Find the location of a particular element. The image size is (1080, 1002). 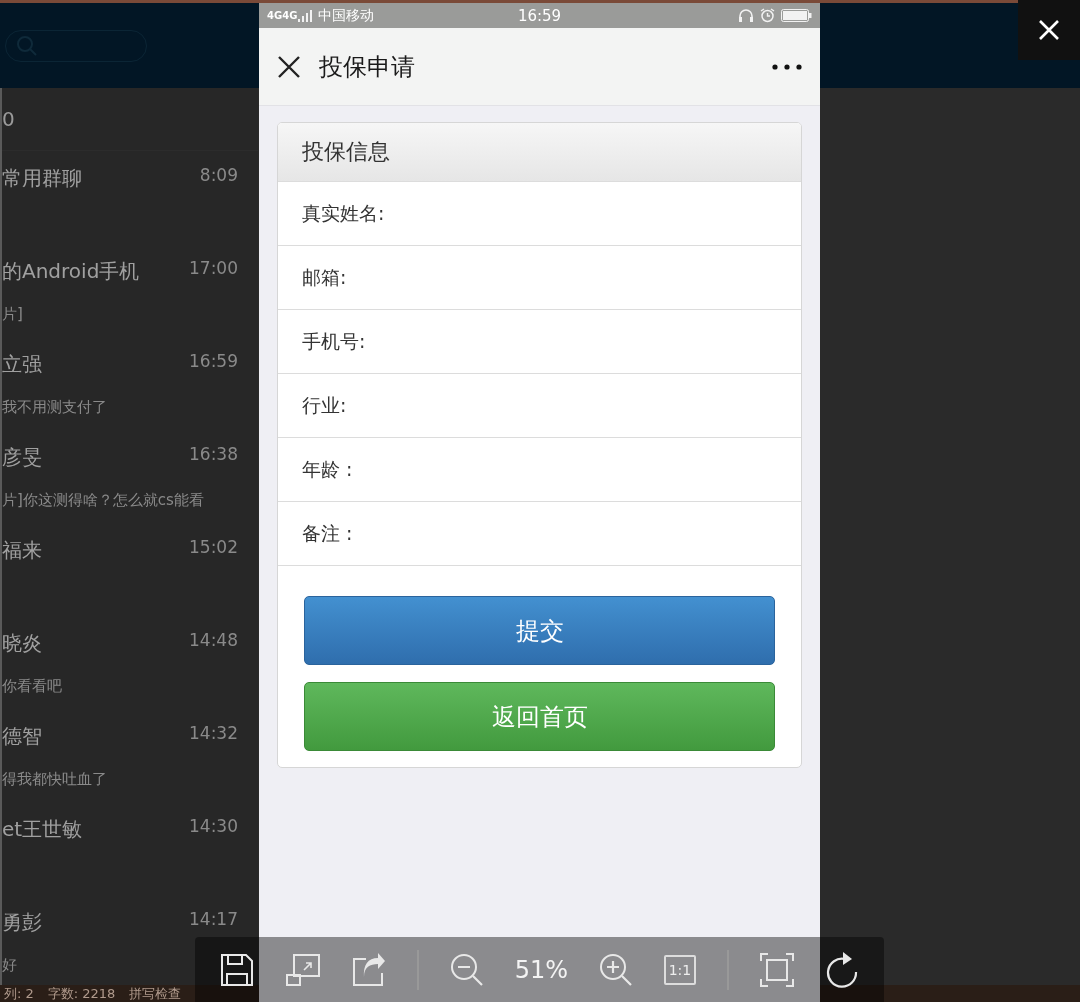

chat-name: et王世敏 is located at coordinates (43, 829).